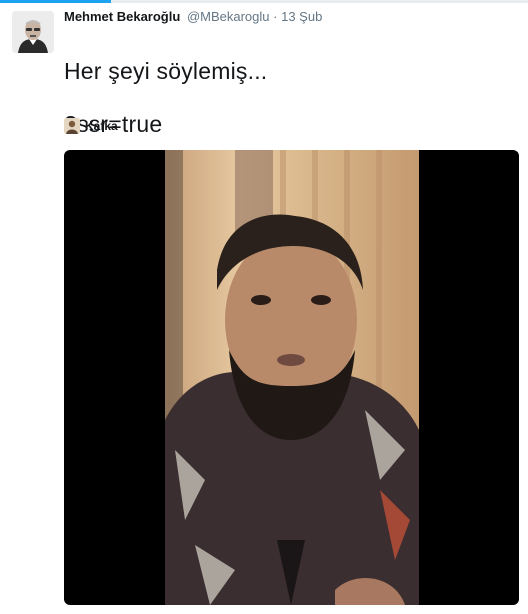 The height and width of the screenshot is (614, 528). What do you see at coordinates (101, 126) in the screenshot?
I see `location-label: Kafka` at bounding box center [101, 126].